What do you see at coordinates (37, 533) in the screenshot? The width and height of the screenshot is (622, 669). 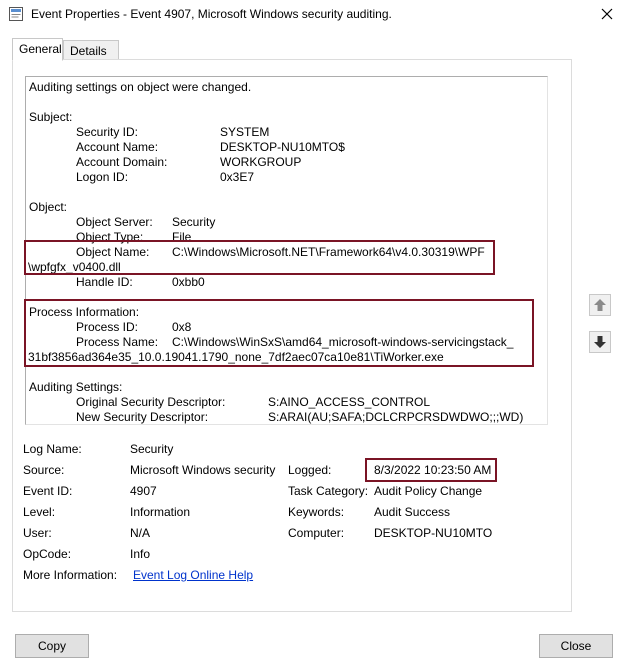 I see `user-label: User:` at bounding box center [37, 533].